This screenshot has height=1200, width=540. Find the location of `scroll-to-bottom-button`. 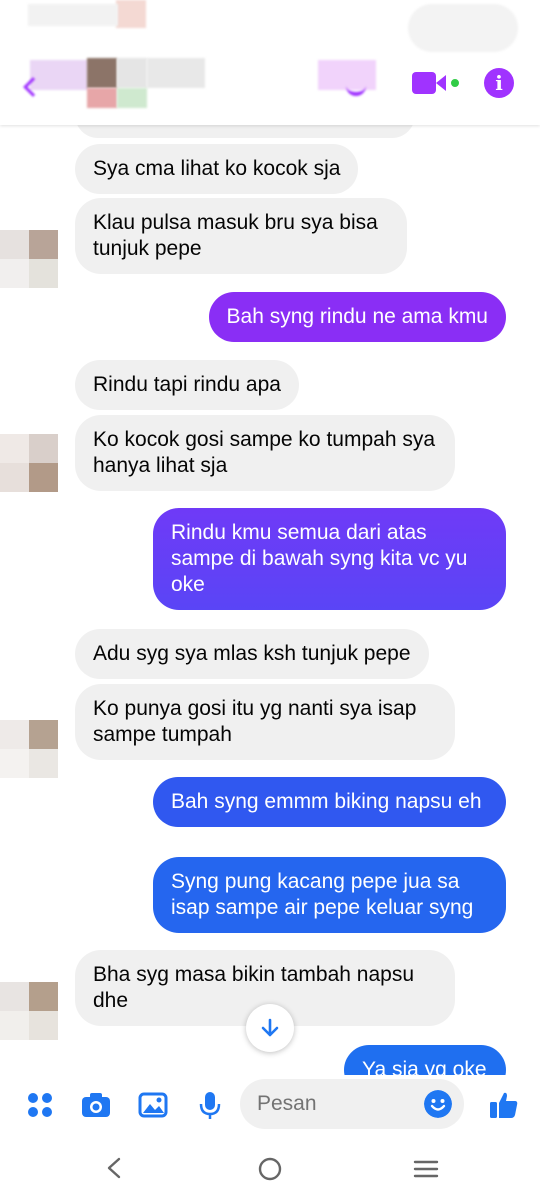

scroll-to-bottom-button is located at coordinates (270, 1028).